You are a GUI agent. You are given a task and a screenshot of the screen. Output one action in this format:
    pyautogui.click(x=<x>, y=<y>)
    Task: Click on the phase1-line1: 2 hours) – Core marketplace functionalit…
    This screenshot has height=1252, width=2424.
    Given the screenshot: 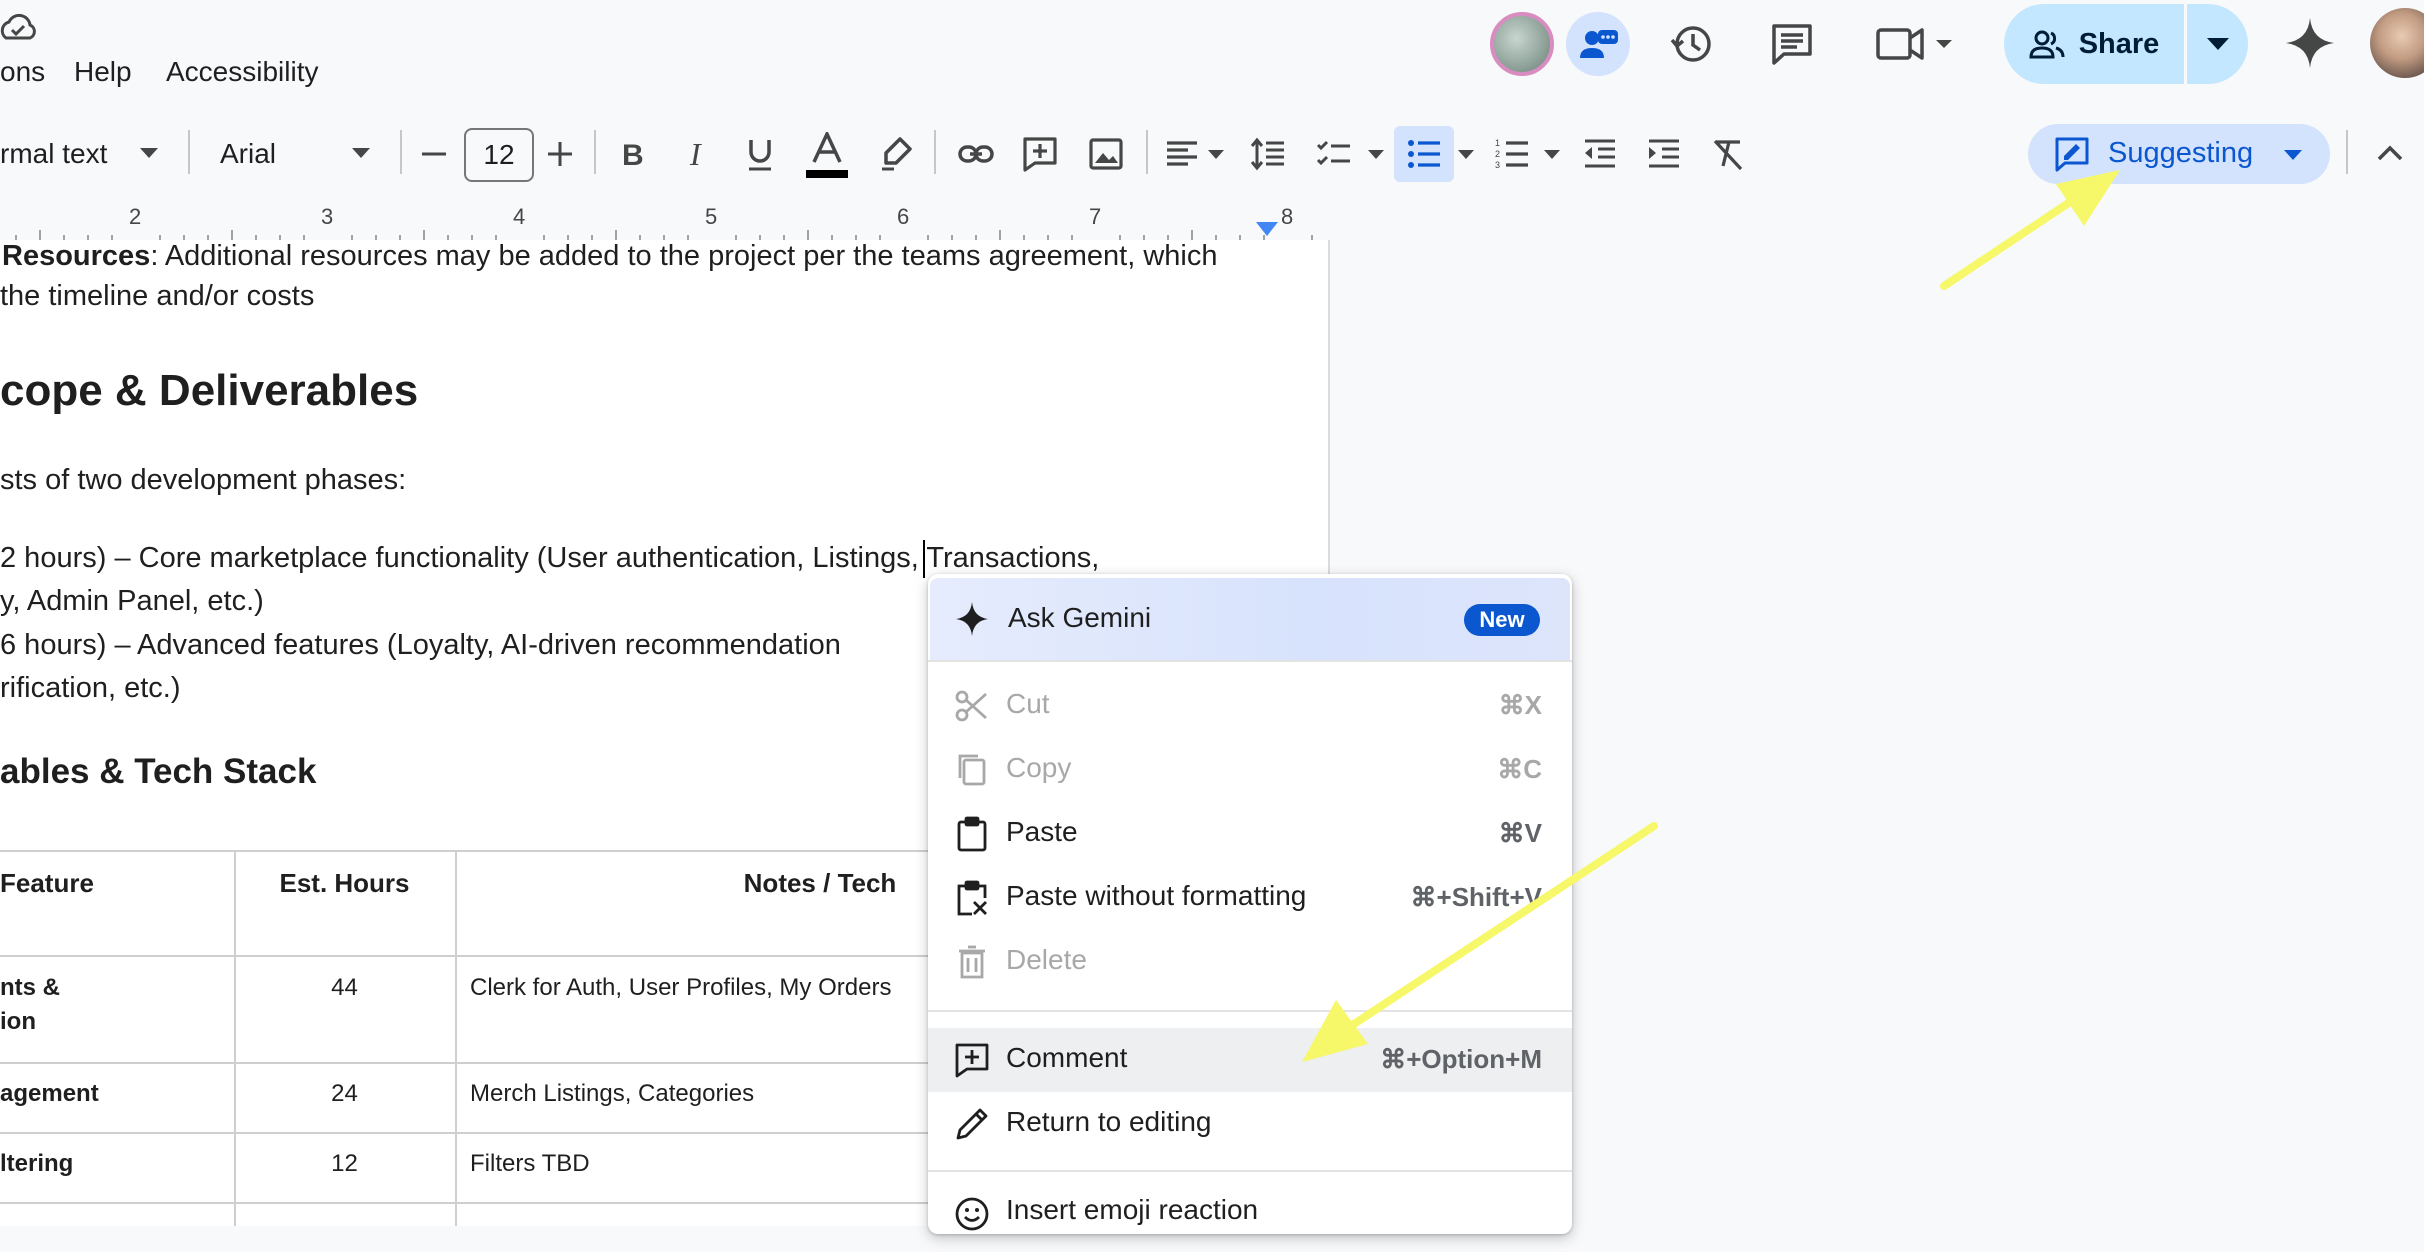 What is the action you would take?
    pyautogui.click(x=549, y=558)
    